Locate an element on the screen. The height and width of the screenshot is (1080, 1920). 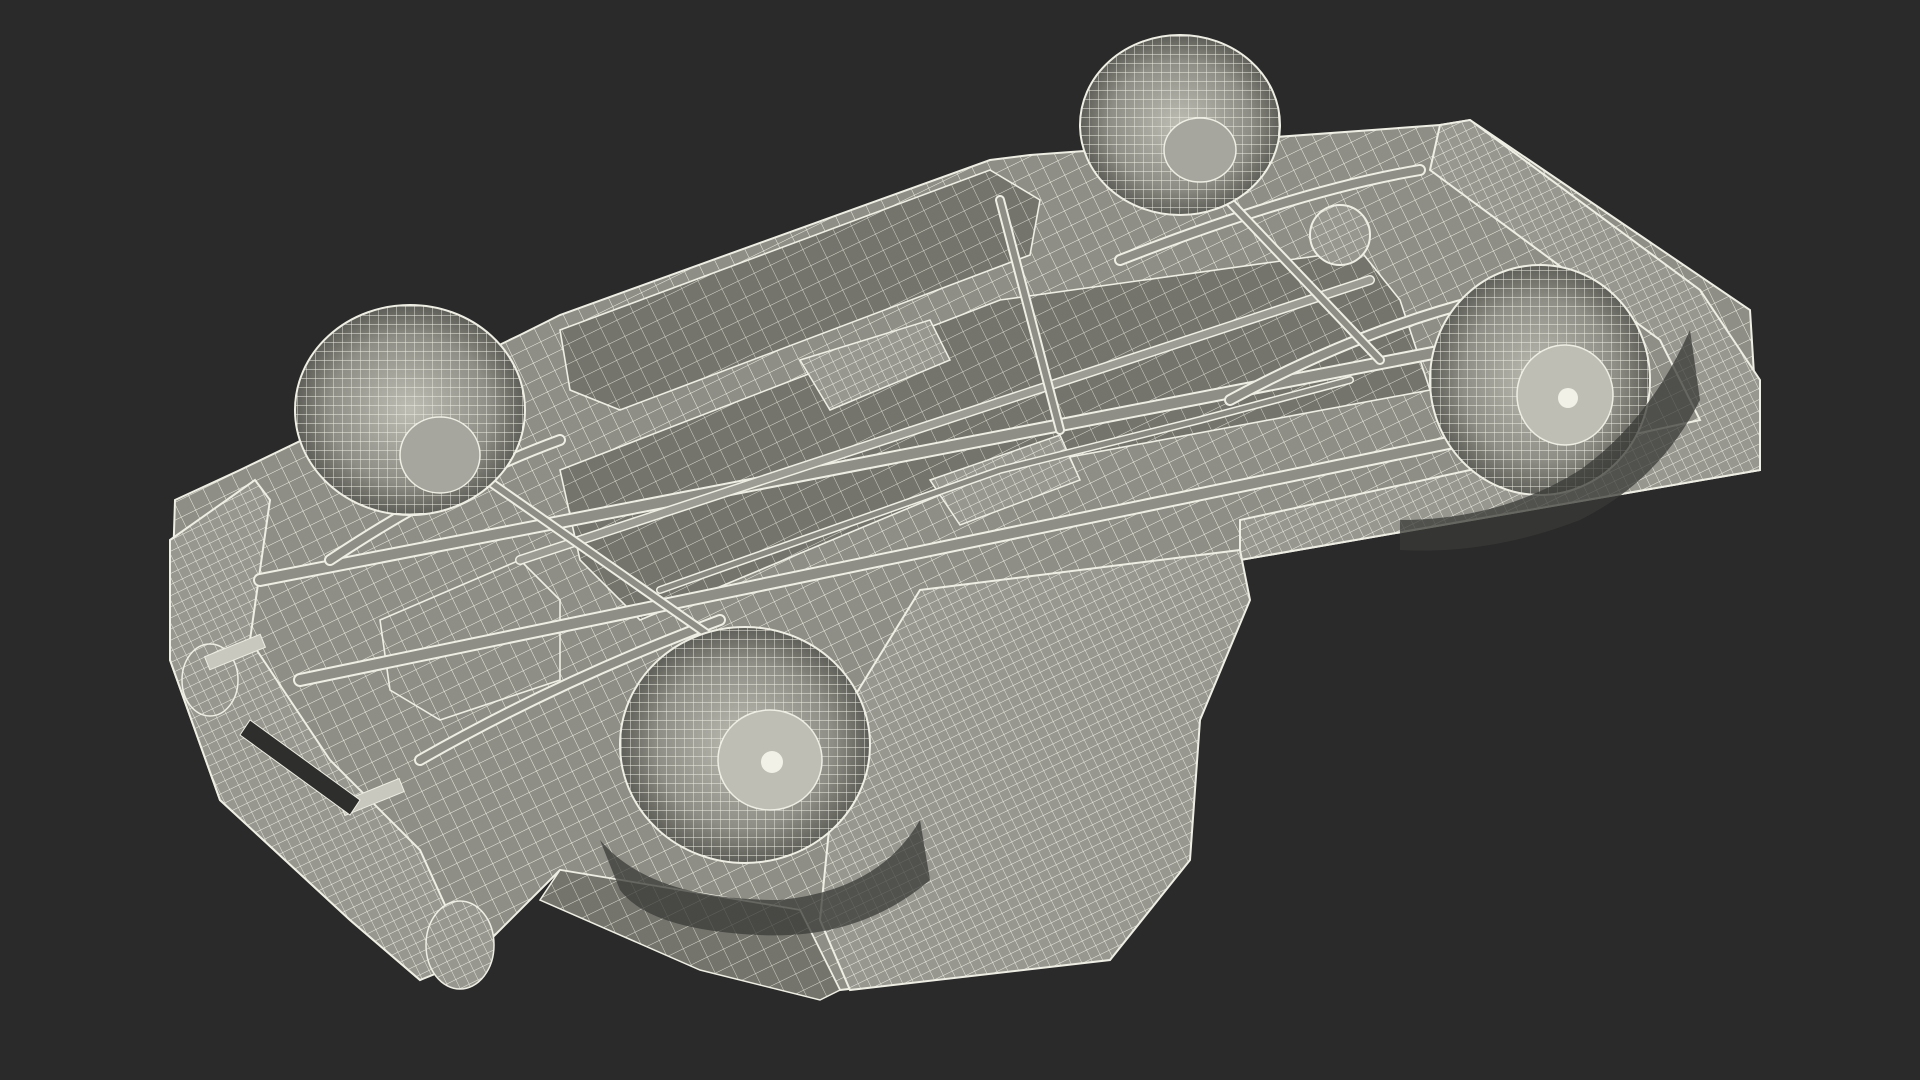
headlight-right is located at coordinates (460, 945).